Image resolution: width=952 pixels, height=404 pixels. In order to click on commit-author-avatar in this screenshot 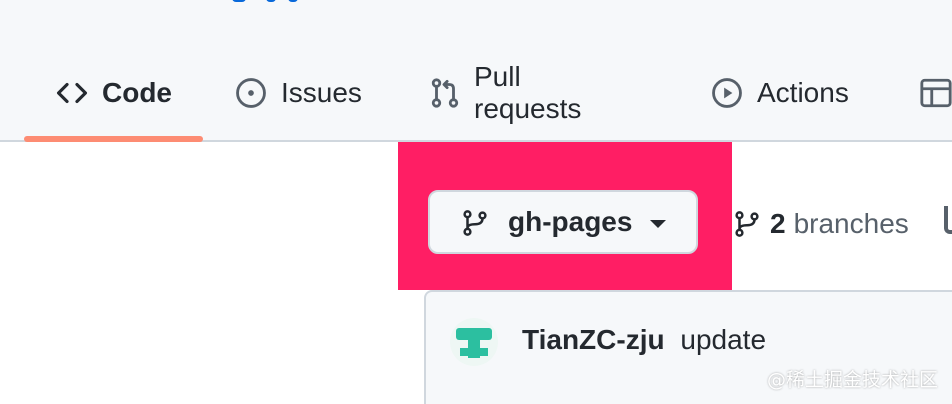, I will do `click(474, 342)`.